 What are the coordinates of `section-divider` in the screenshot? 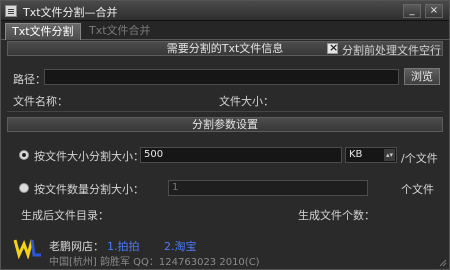 It's located at (225, 111).